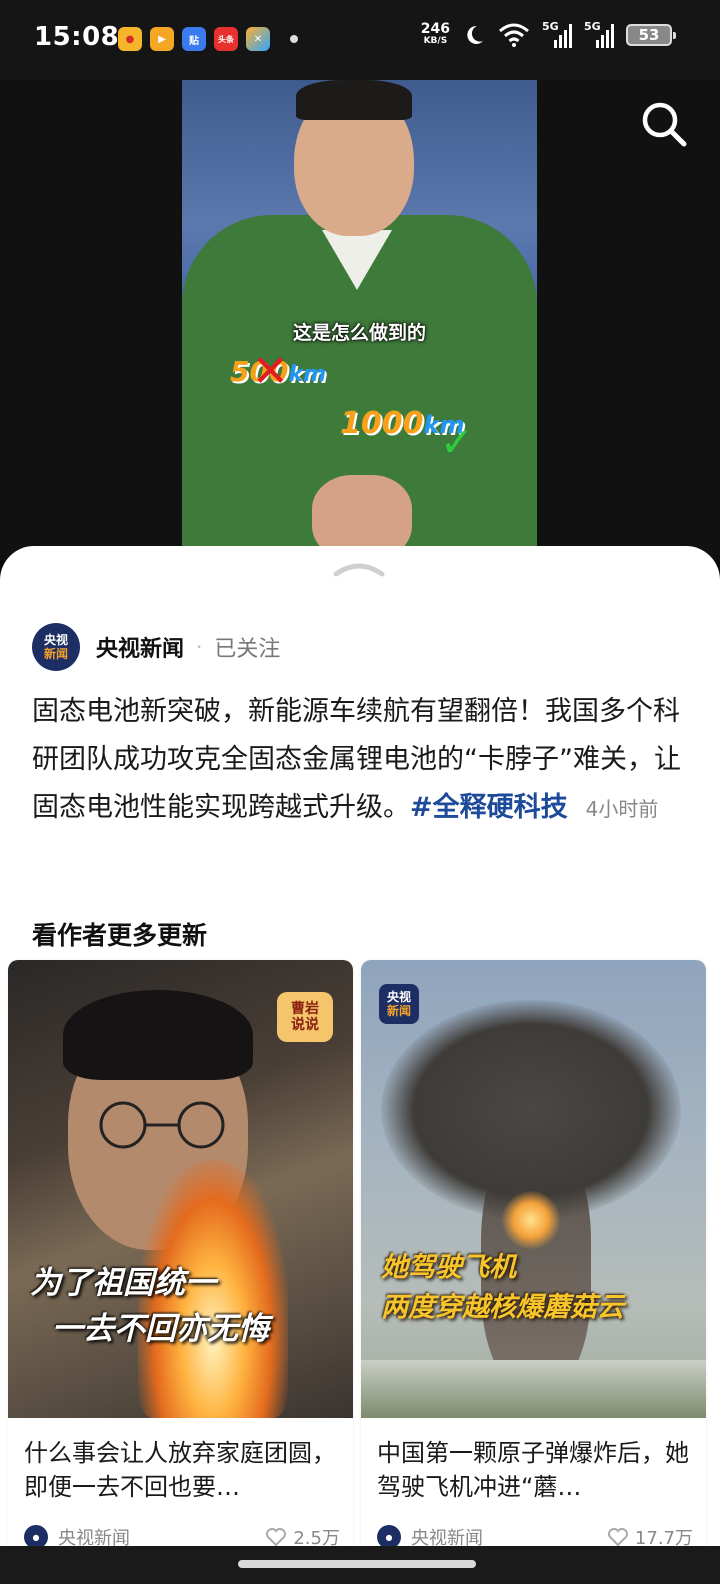 This screenshot has height=1584, width=720. I want to click on thumbnail-glasses, so click(162, 1125).